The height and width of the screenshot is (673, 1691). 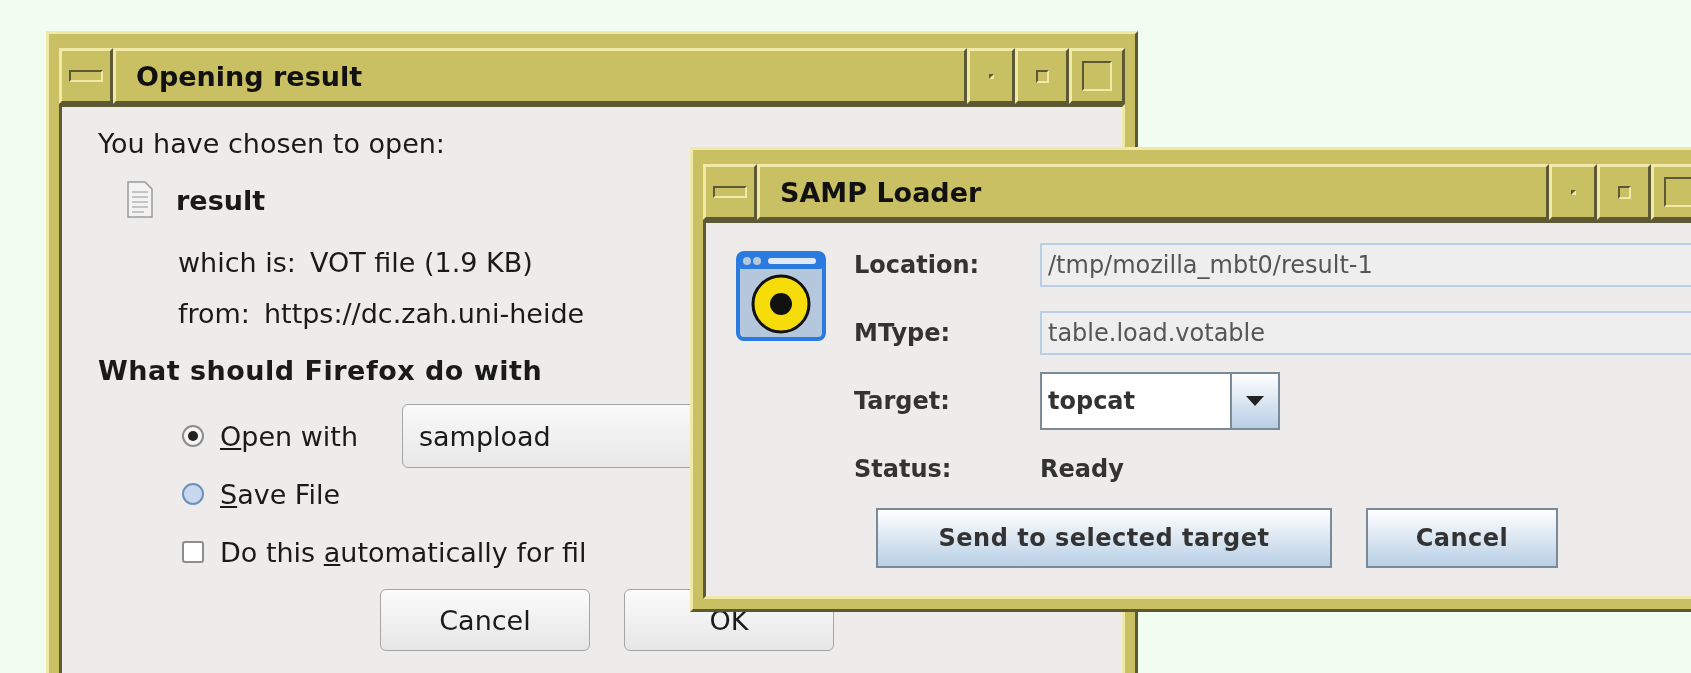 What do you see at coordinates (271, 143) in the screenshot?
I see `intro-text: You have chosen to open:` at bounding box center [271, 143].